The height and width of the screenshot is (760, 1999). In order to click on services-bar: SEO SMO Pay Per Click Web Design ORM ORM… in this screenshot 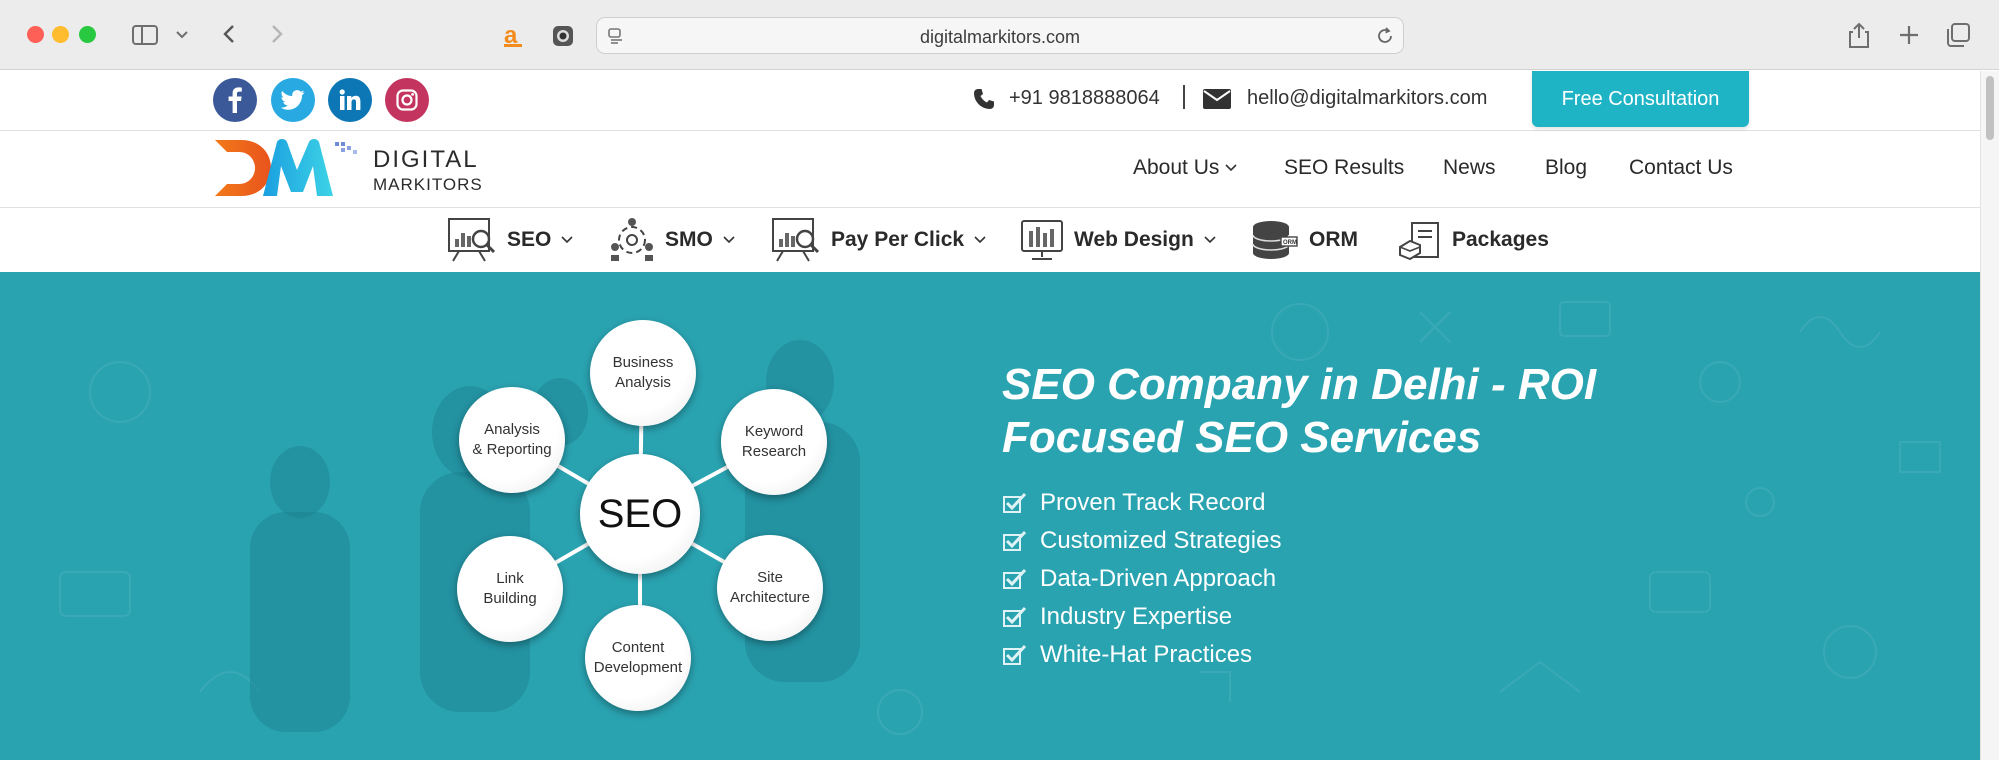, I will do `click(990, 240)`.